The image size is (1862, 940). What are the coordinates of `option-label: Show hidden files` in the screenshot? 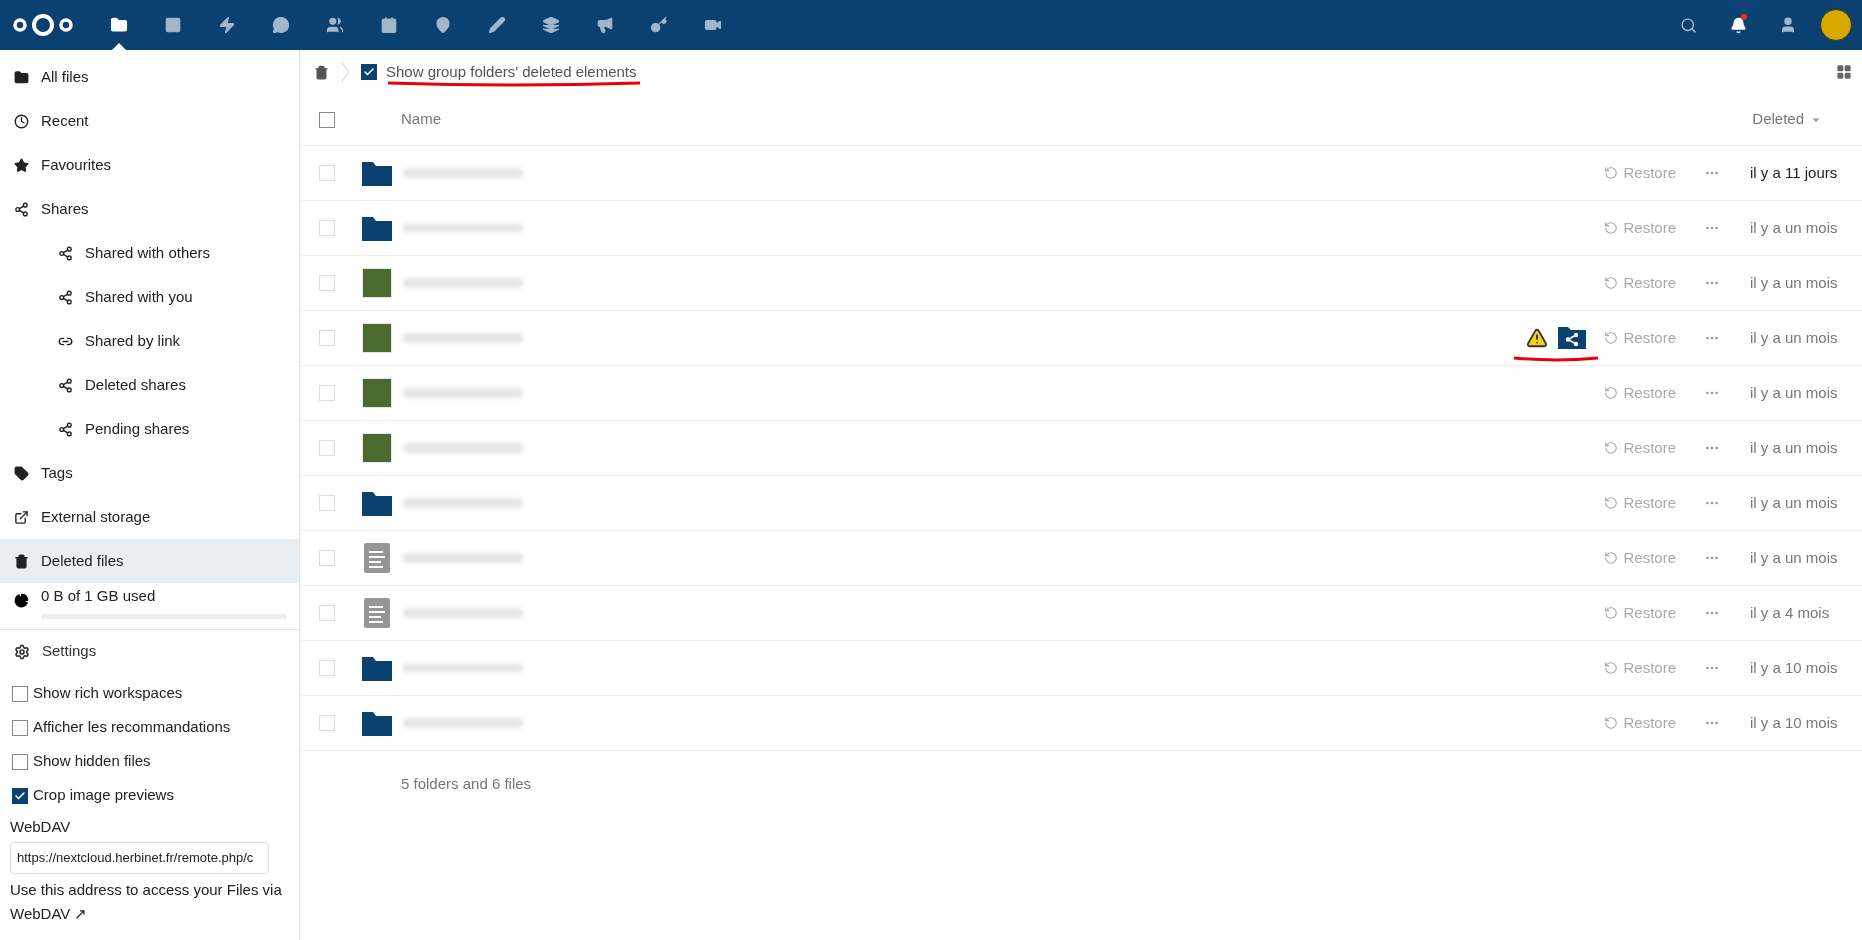 It's located at (92, 761).